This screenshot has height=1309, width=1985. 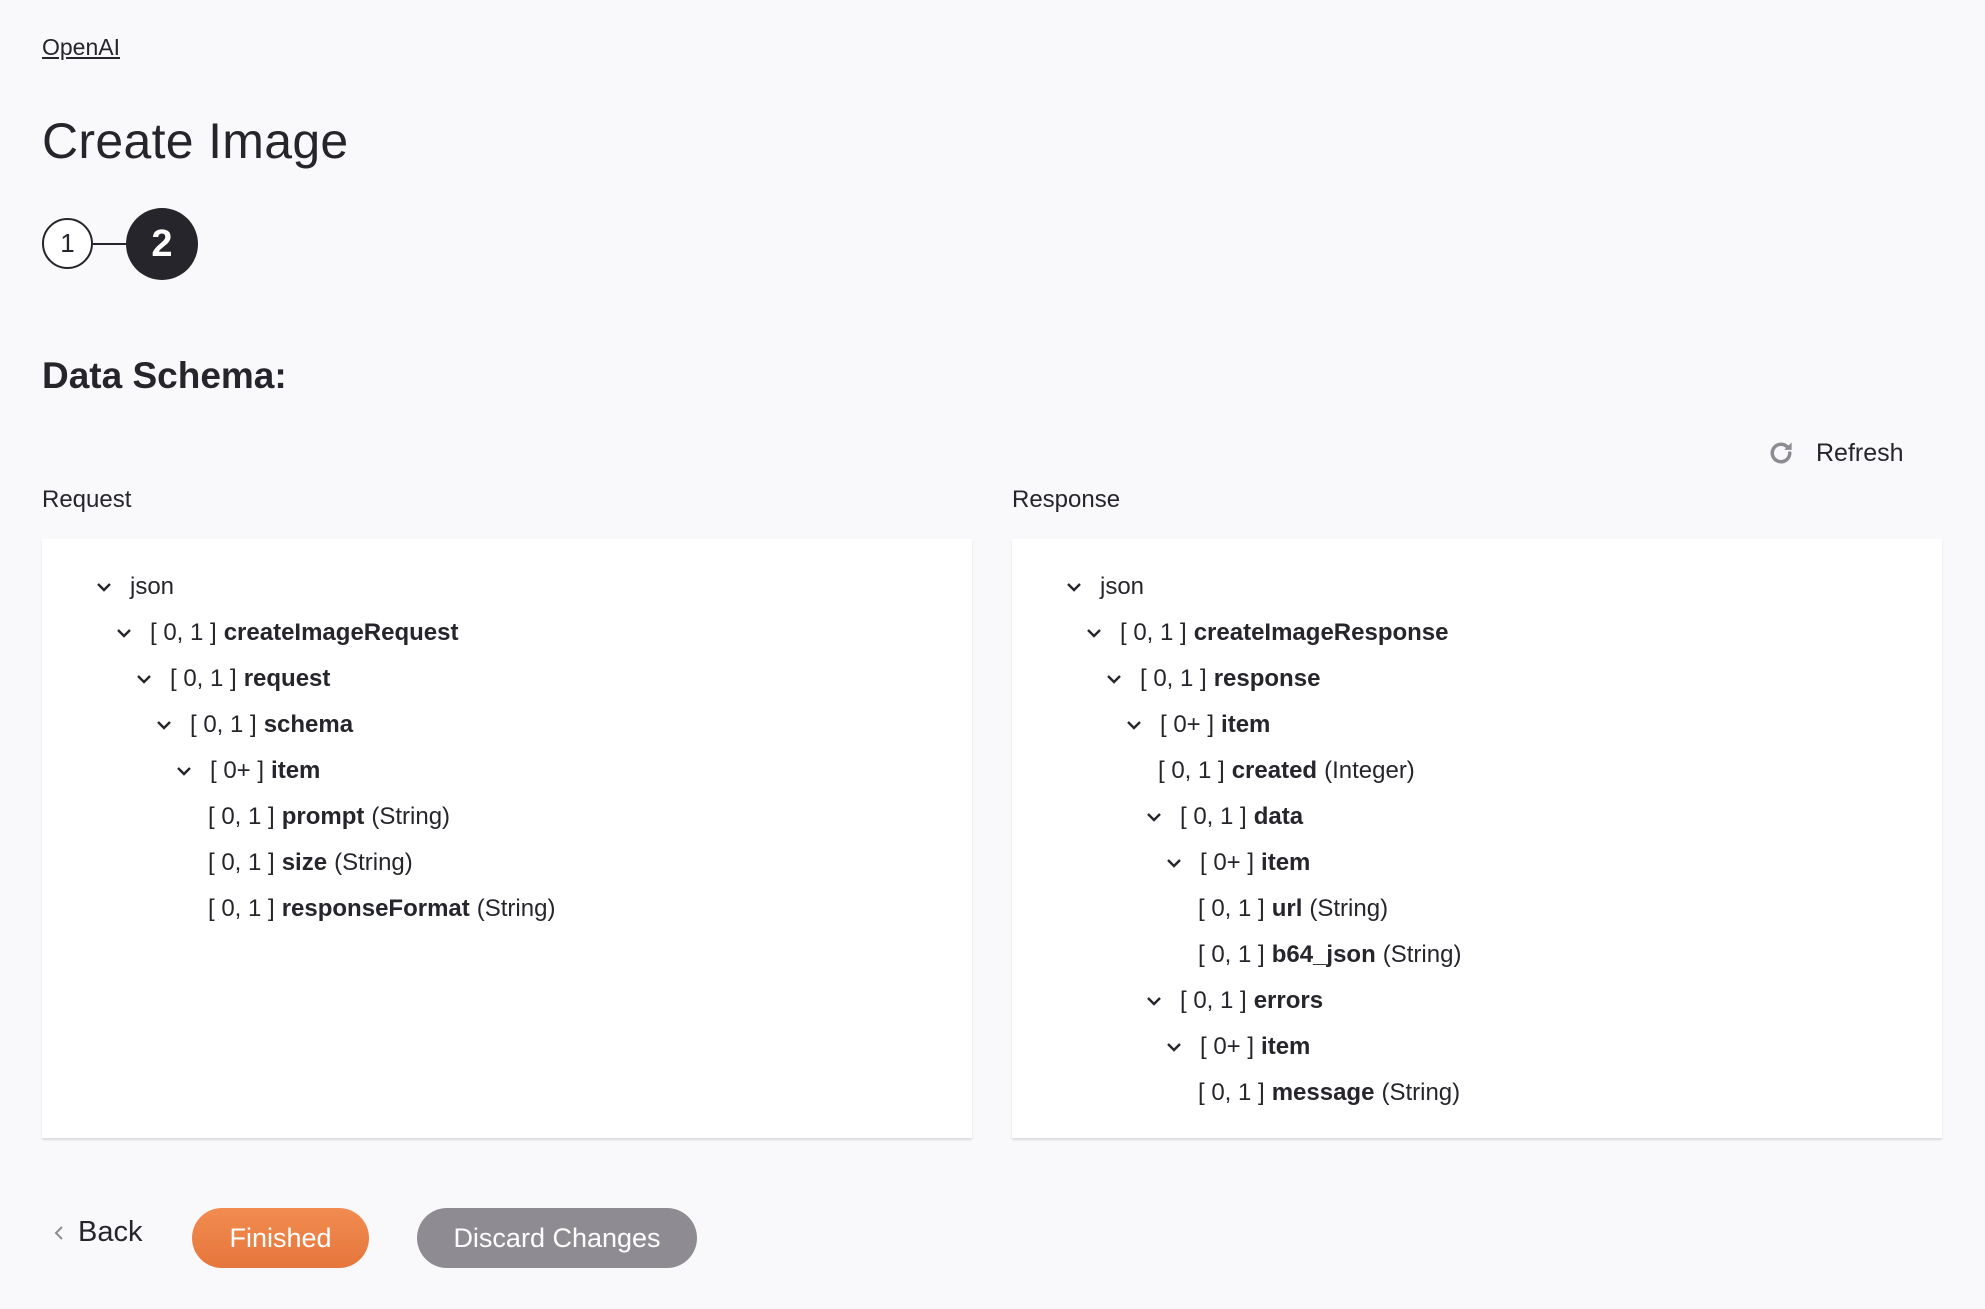 I want to click on footer-actions: Back Finished Discard Changes, so click(x=992, y=1238).